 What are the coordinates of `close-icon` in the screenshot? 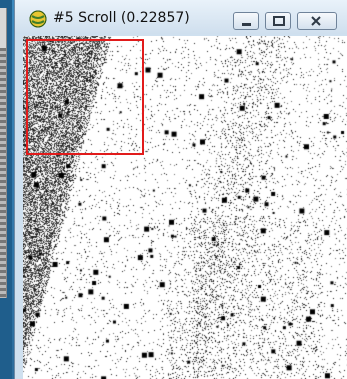 It's located at (316, 21).